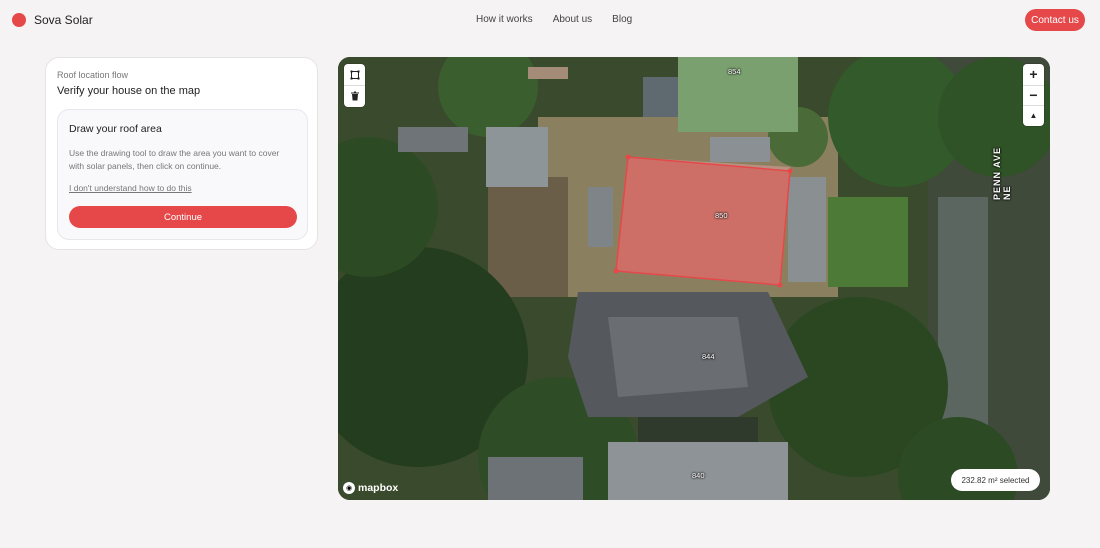 The height and width of the screenshot is (548, 1100). I want to click on drawing-toolbar, so click(354, 85).